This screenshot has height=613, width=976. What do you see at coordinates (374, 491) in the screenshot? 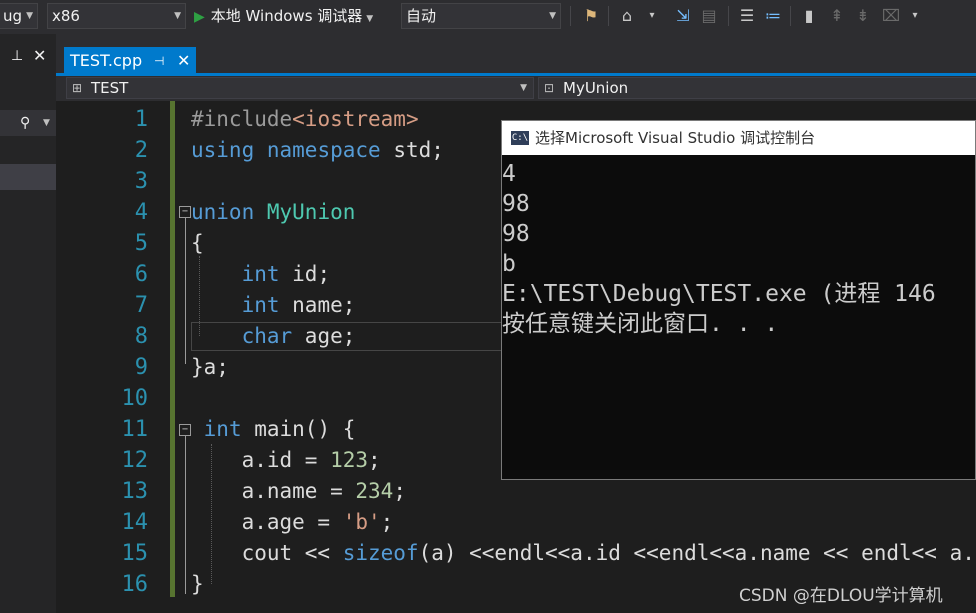
I see `code-token: 234` at bounding box center [374, 491].